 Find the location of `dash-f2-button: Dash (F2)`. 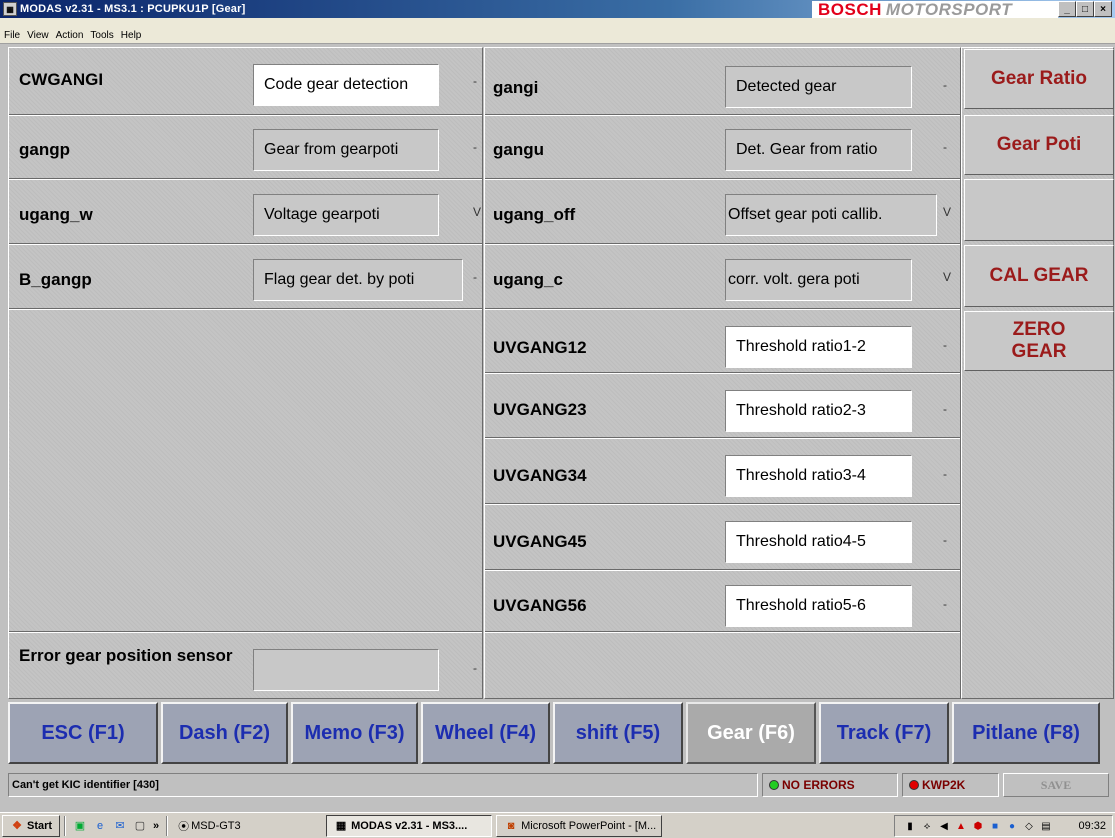

dash-f2-button: Dash (F2) is located at coordinates (224, 733).